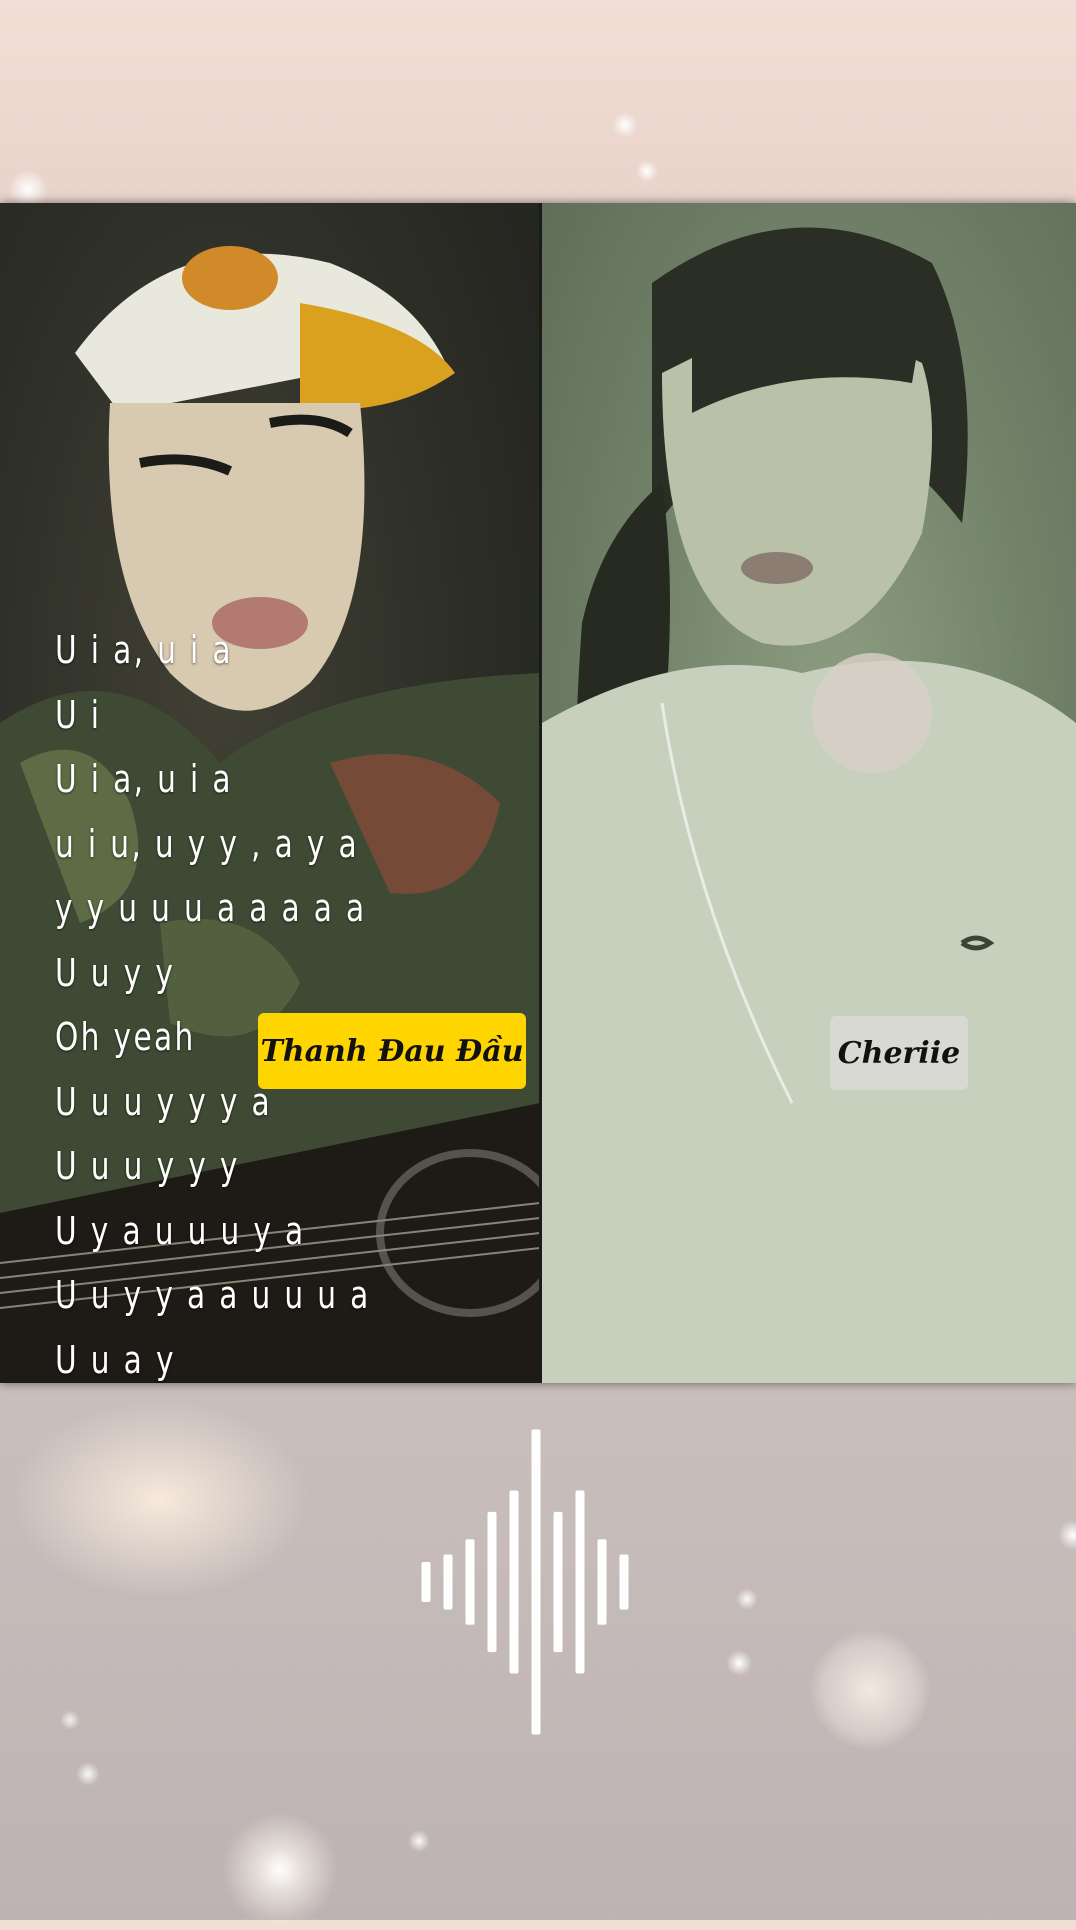 This screenshot has height=1930, width=1076. What do you see at coordinates (899, 1053) in the screenshot?
I see `right-singer-name-tag: Cheriie` at bounding box center [899, 1053].